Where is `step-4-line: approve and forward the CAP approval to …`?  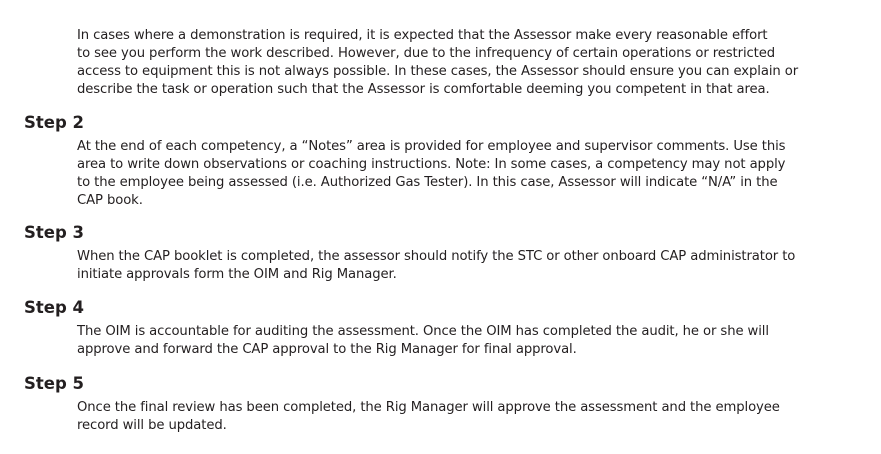
step-4-line: approve and forward the CAP approval to … is located at coordinates (327, 349).